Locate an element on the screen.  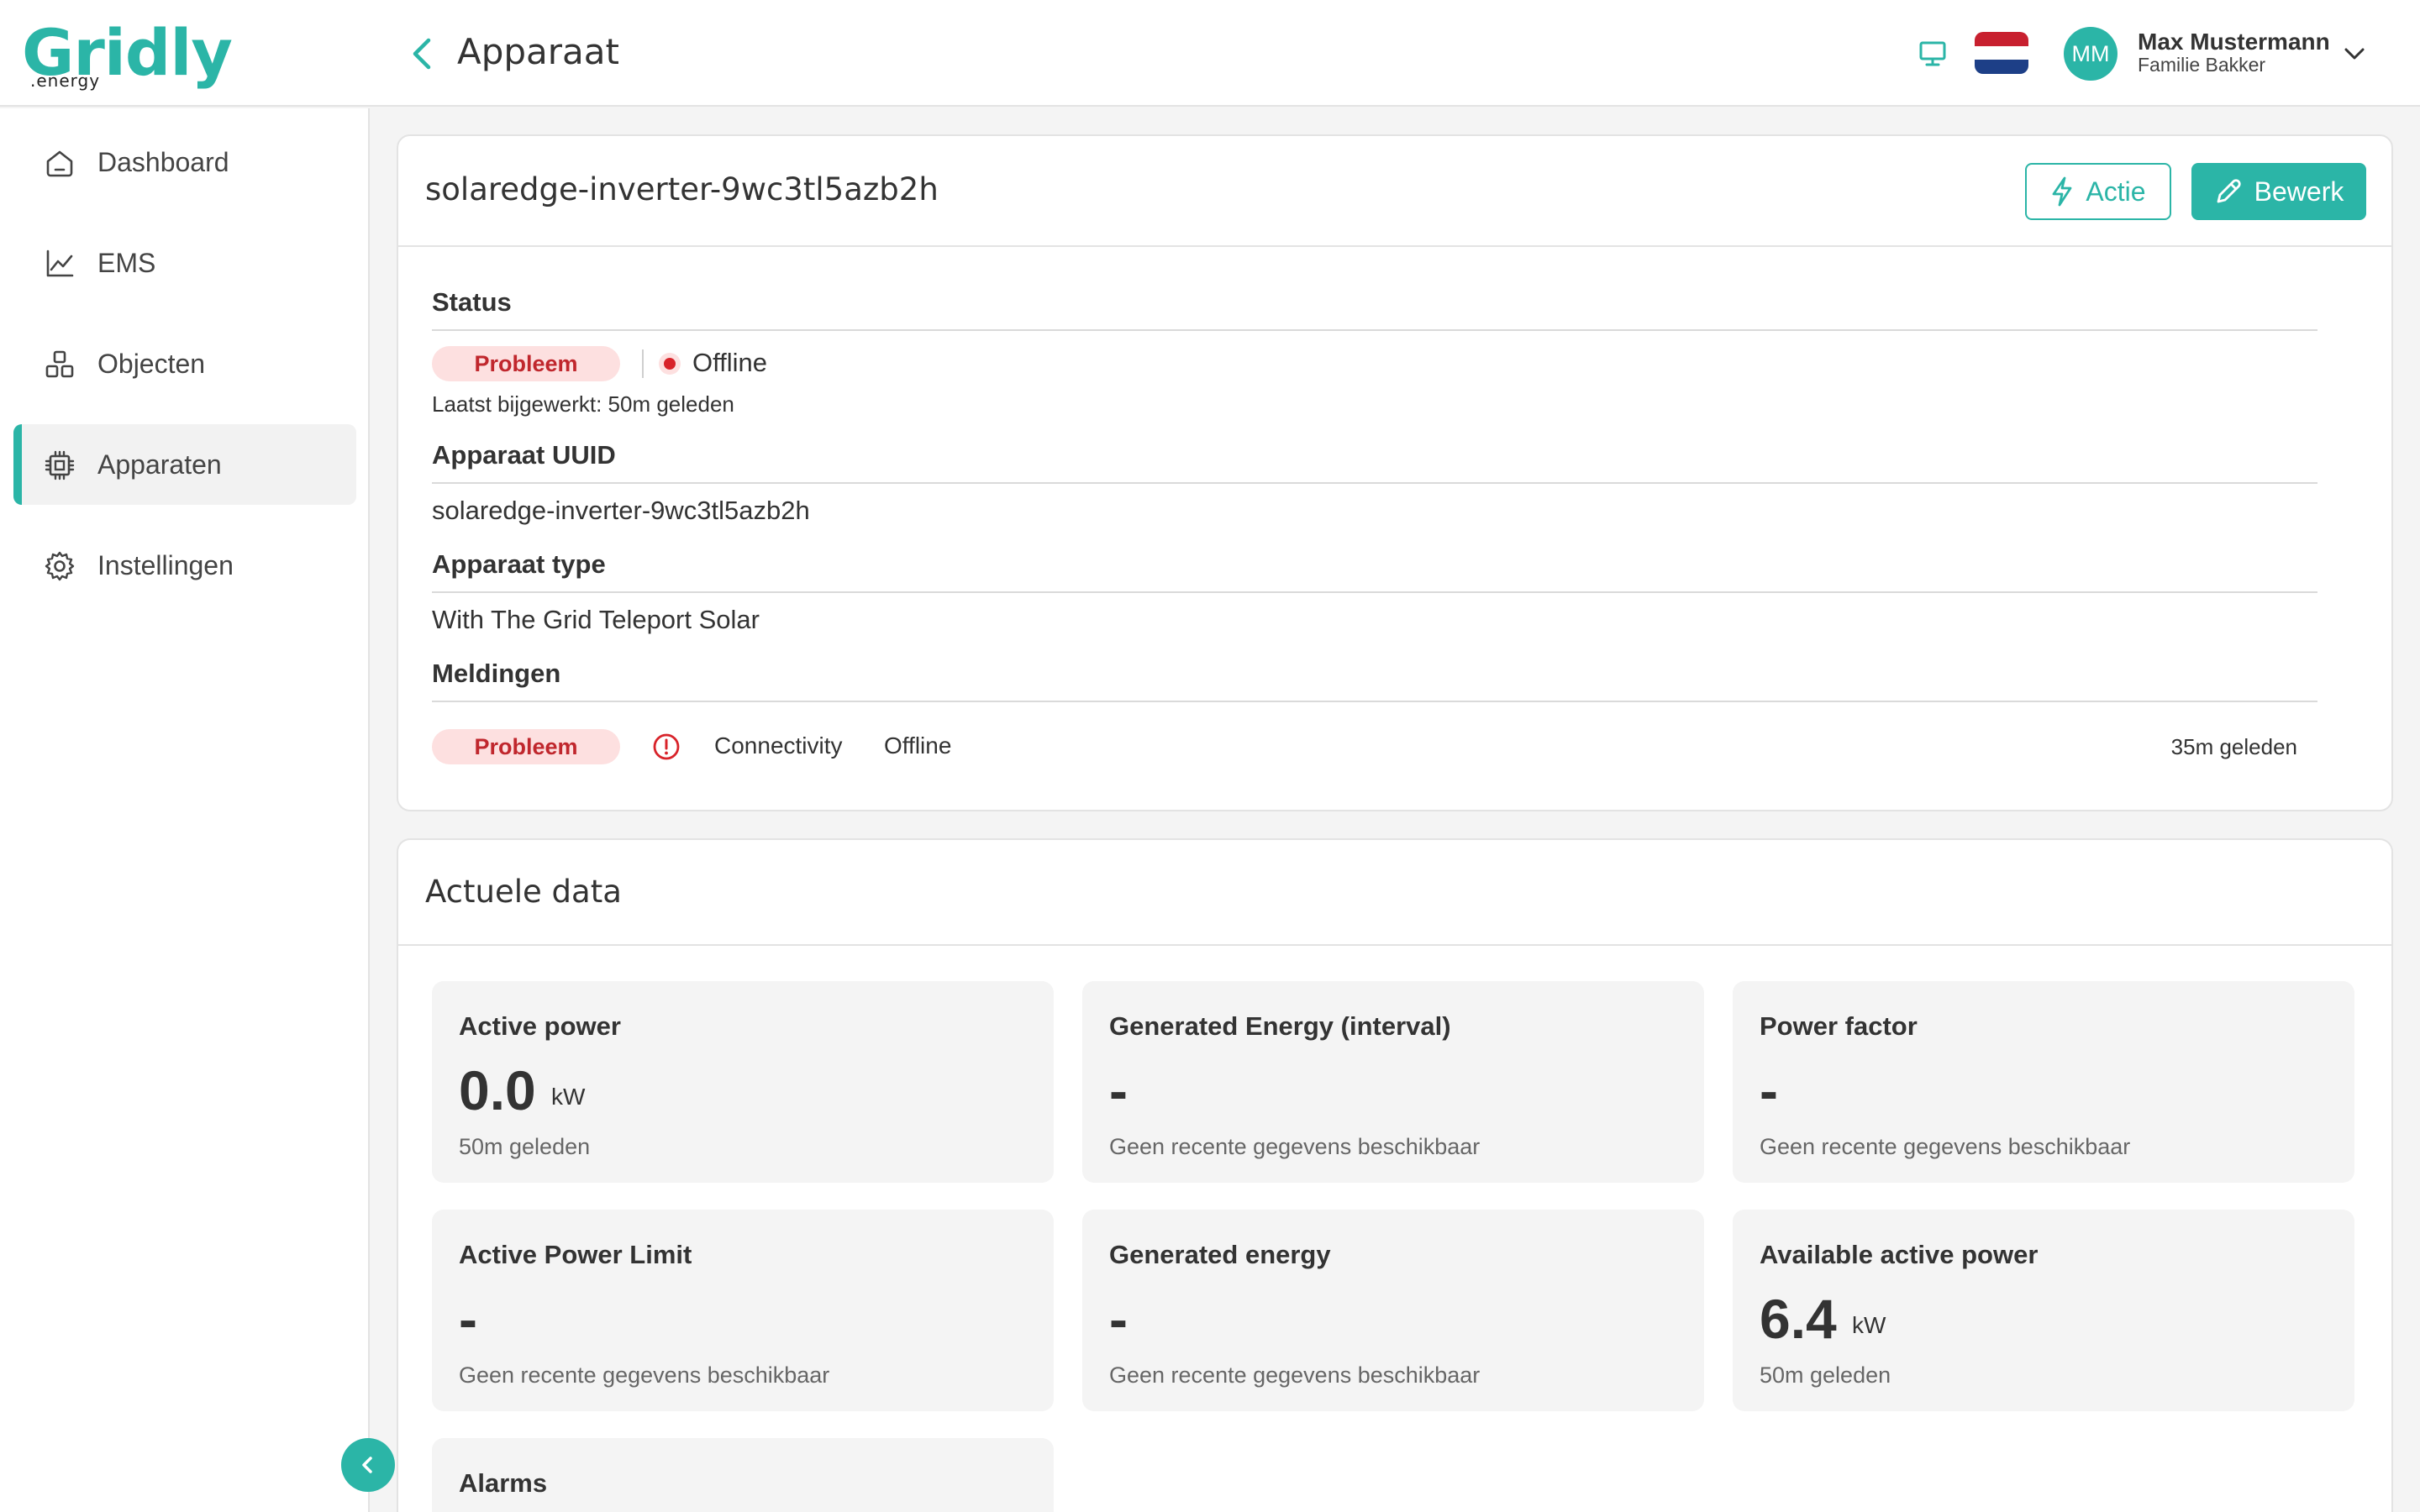
page-title: Apparaat is located at coordinates (538, 51).